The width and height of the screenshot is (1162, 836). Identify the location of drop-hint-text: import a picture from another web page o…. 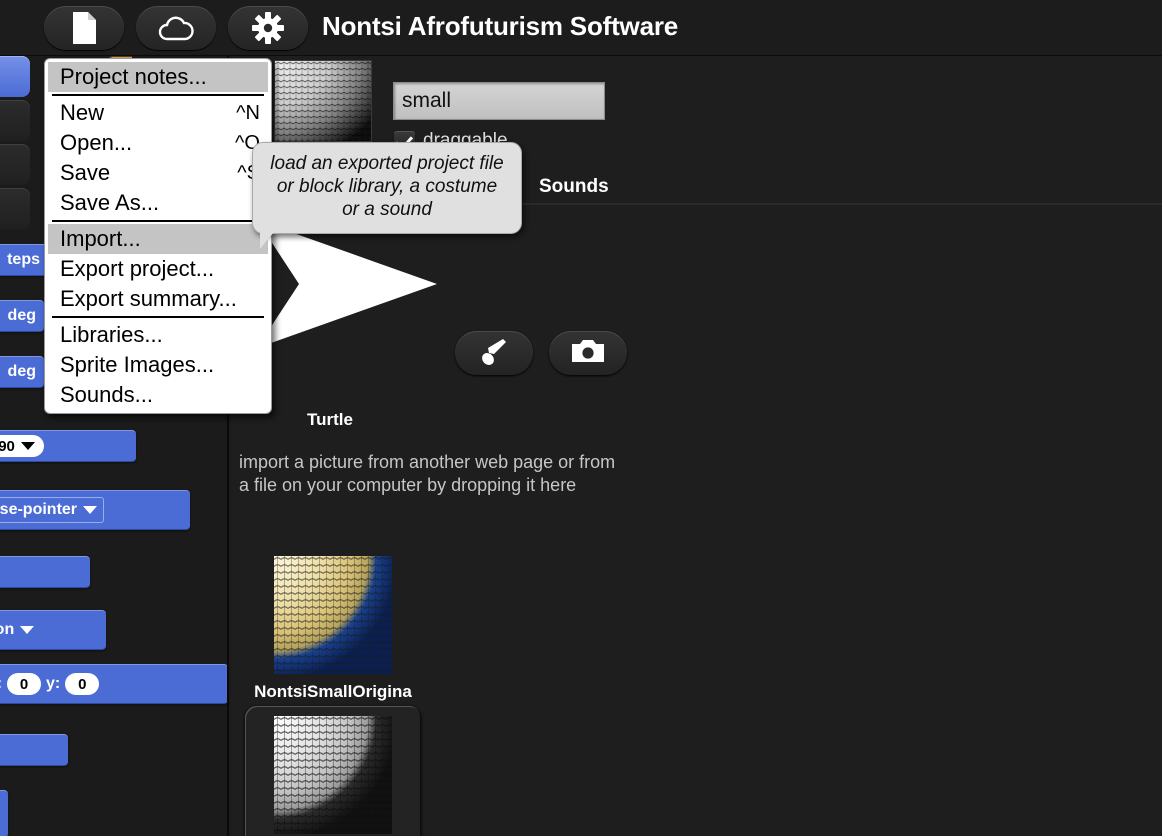
(427, 473).